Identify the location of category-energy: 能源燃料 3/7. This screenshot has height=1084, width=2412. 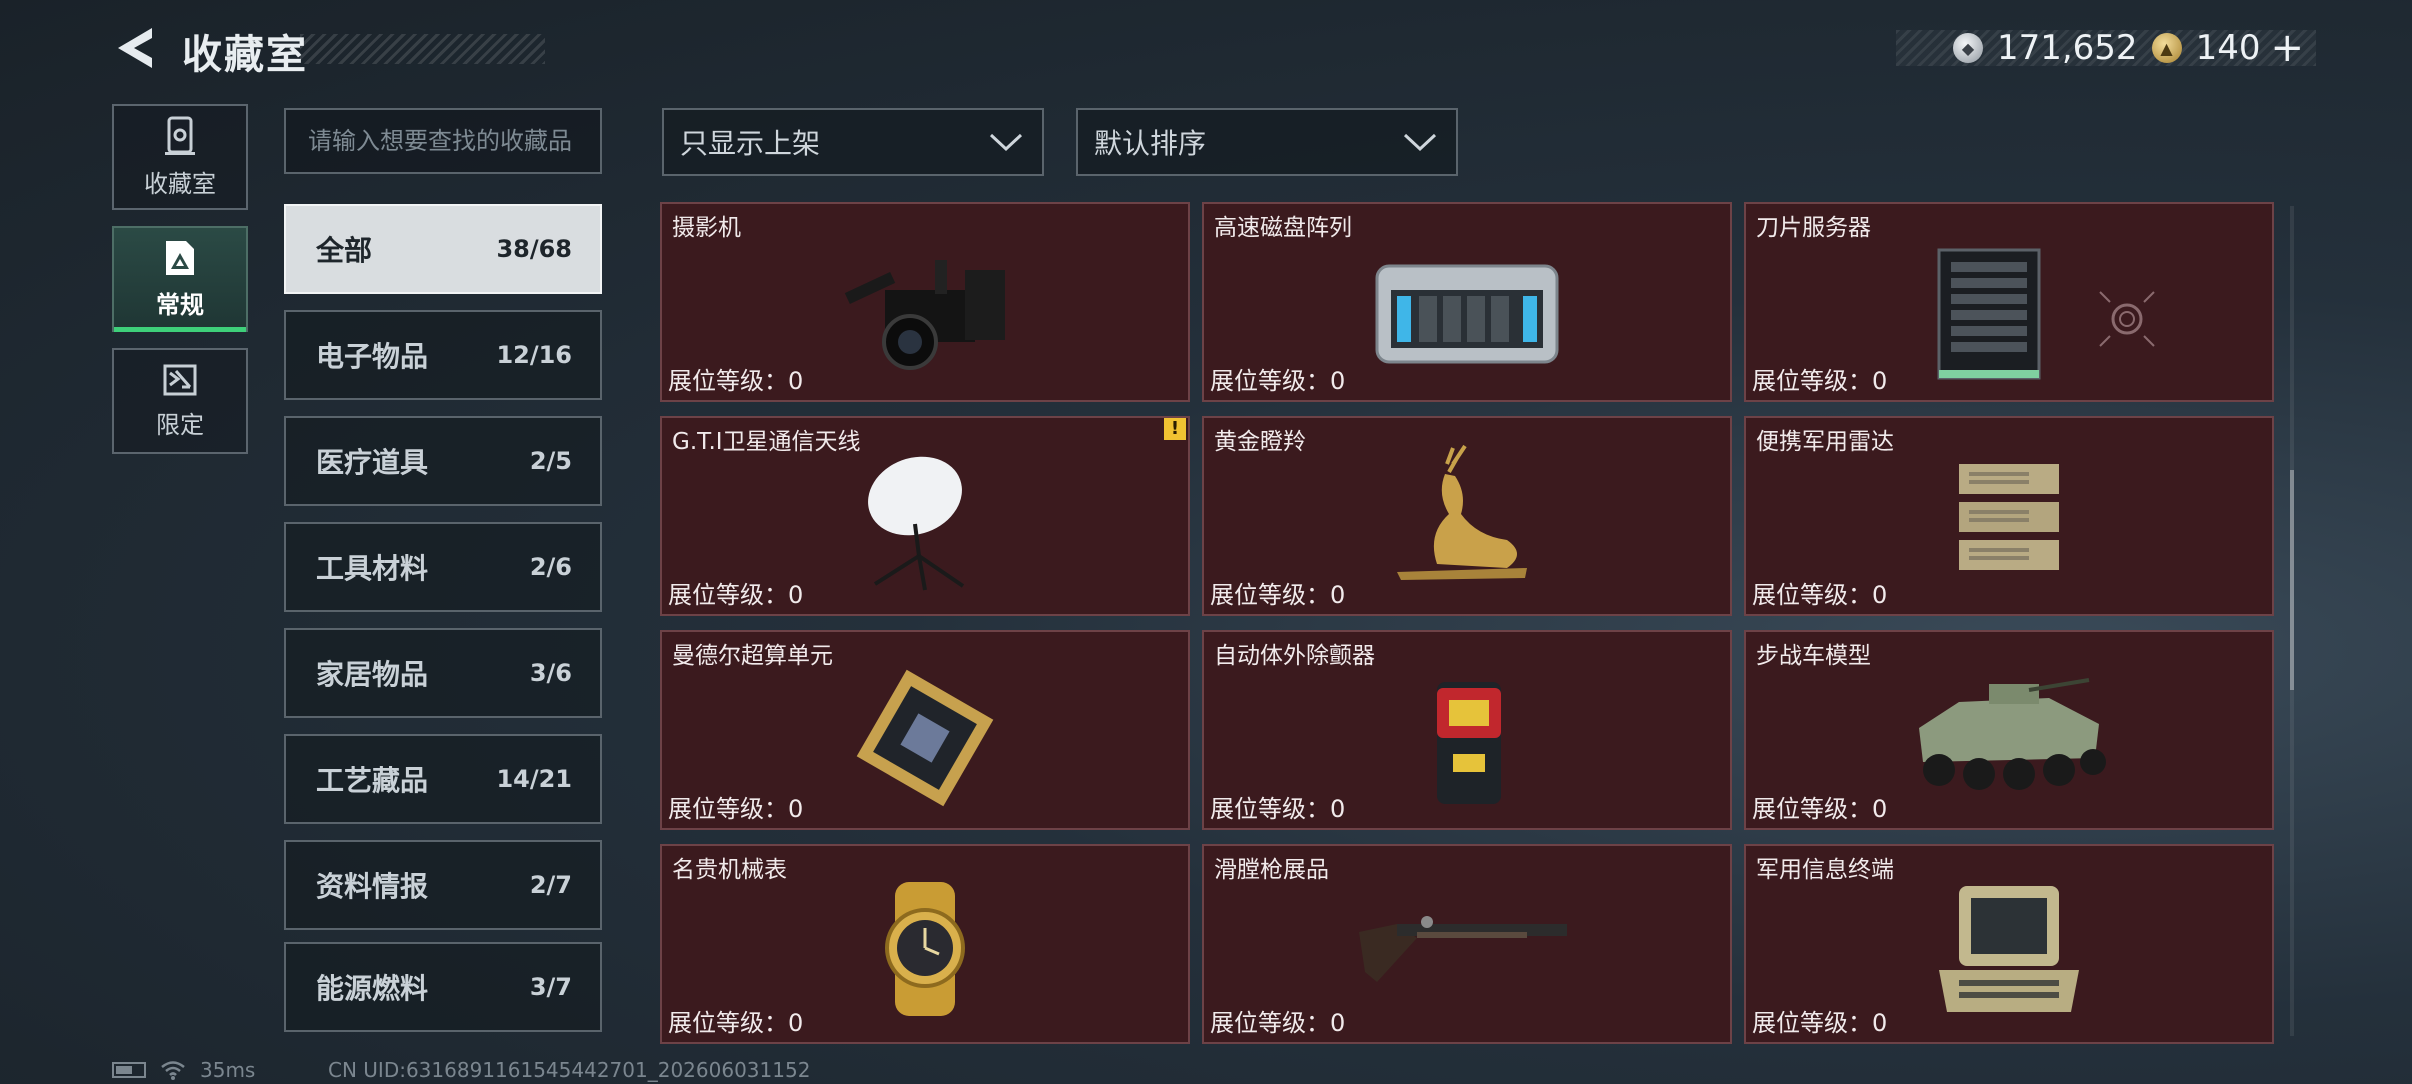
(443, 987).